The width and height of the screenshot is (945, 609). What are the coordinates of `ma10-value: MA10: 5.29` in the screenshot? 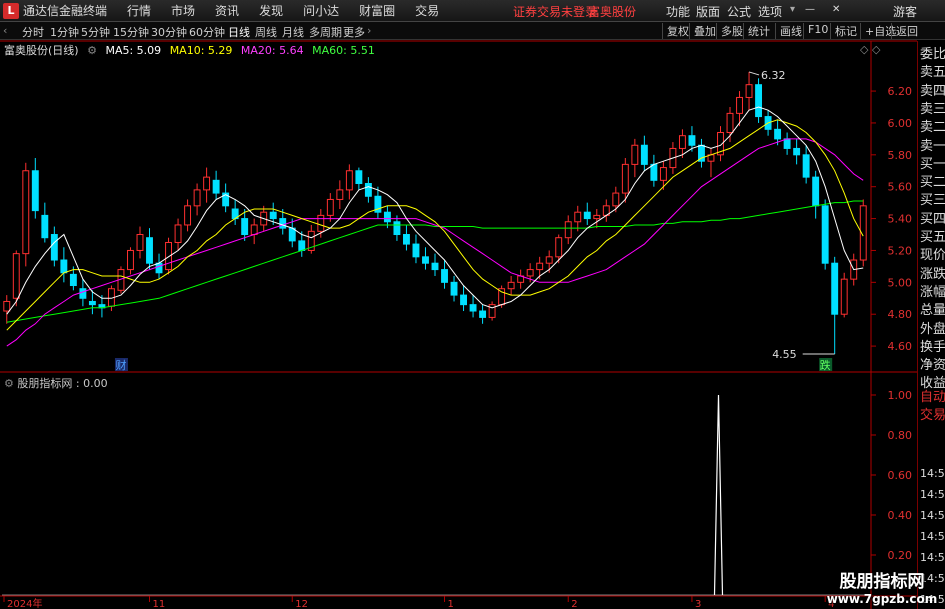 It's located at (201, 50).